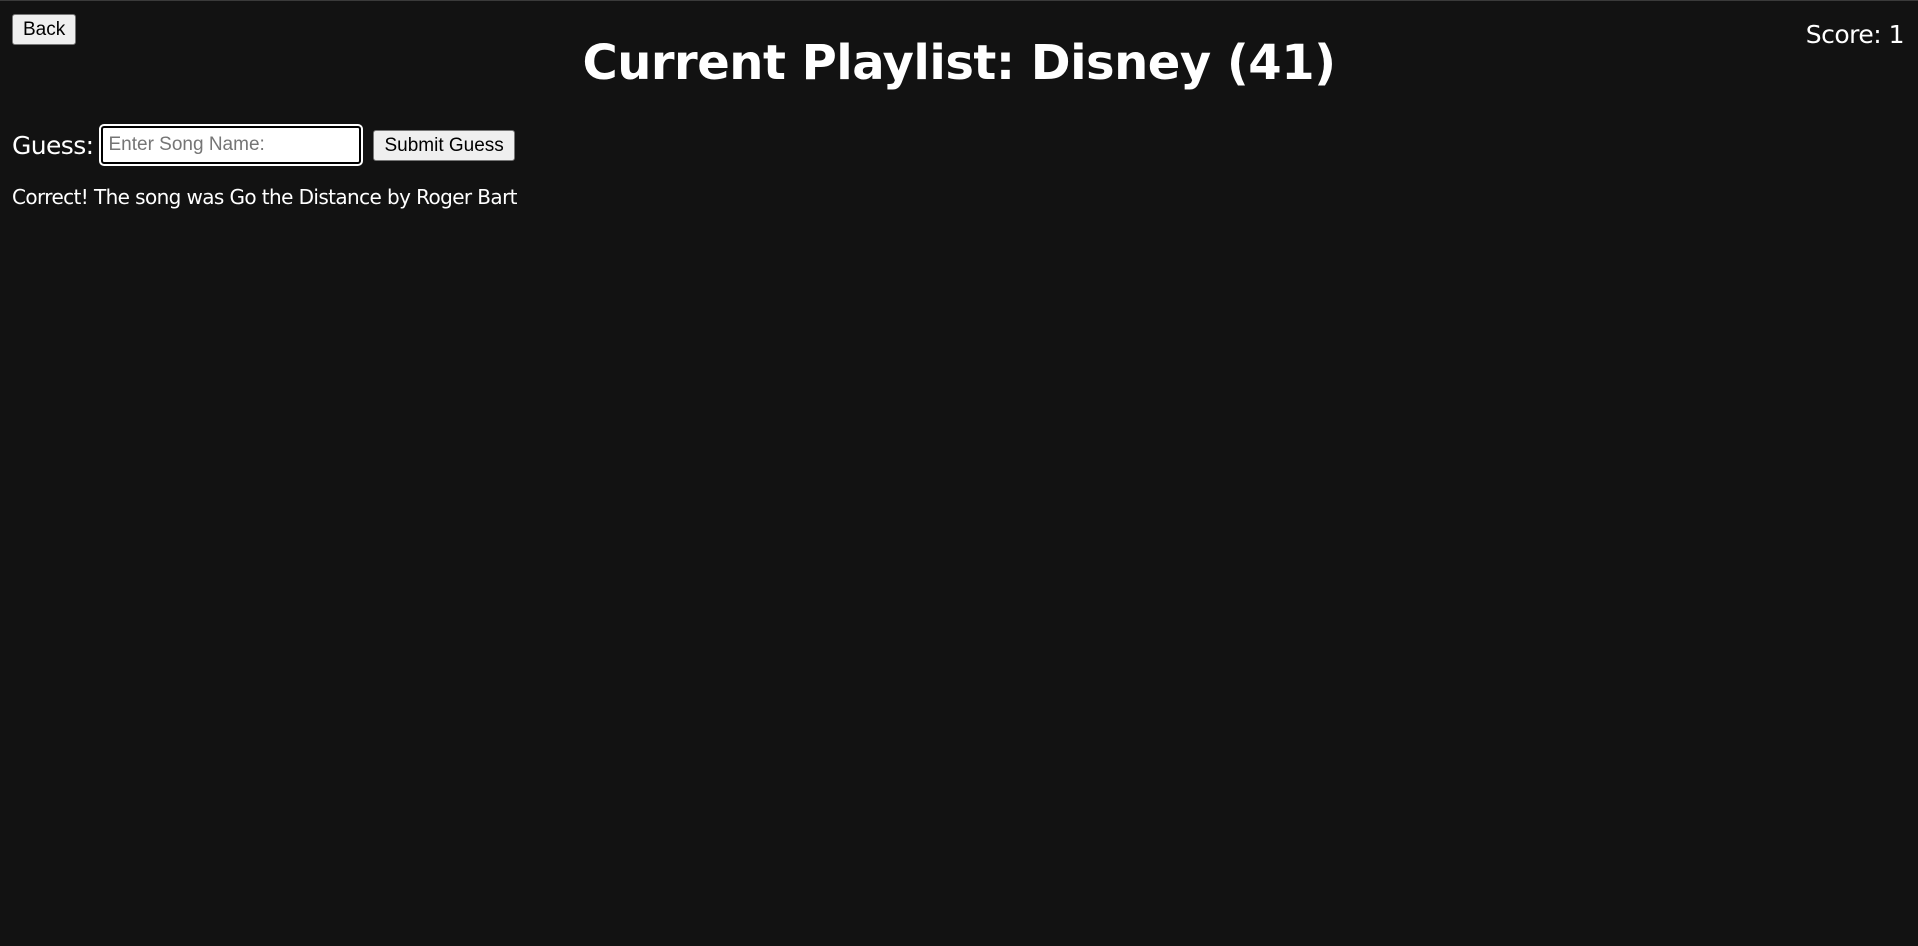 The height and width of the screenshot is (946, 1918). I want to click on song-guess-input, so click(231, 145).